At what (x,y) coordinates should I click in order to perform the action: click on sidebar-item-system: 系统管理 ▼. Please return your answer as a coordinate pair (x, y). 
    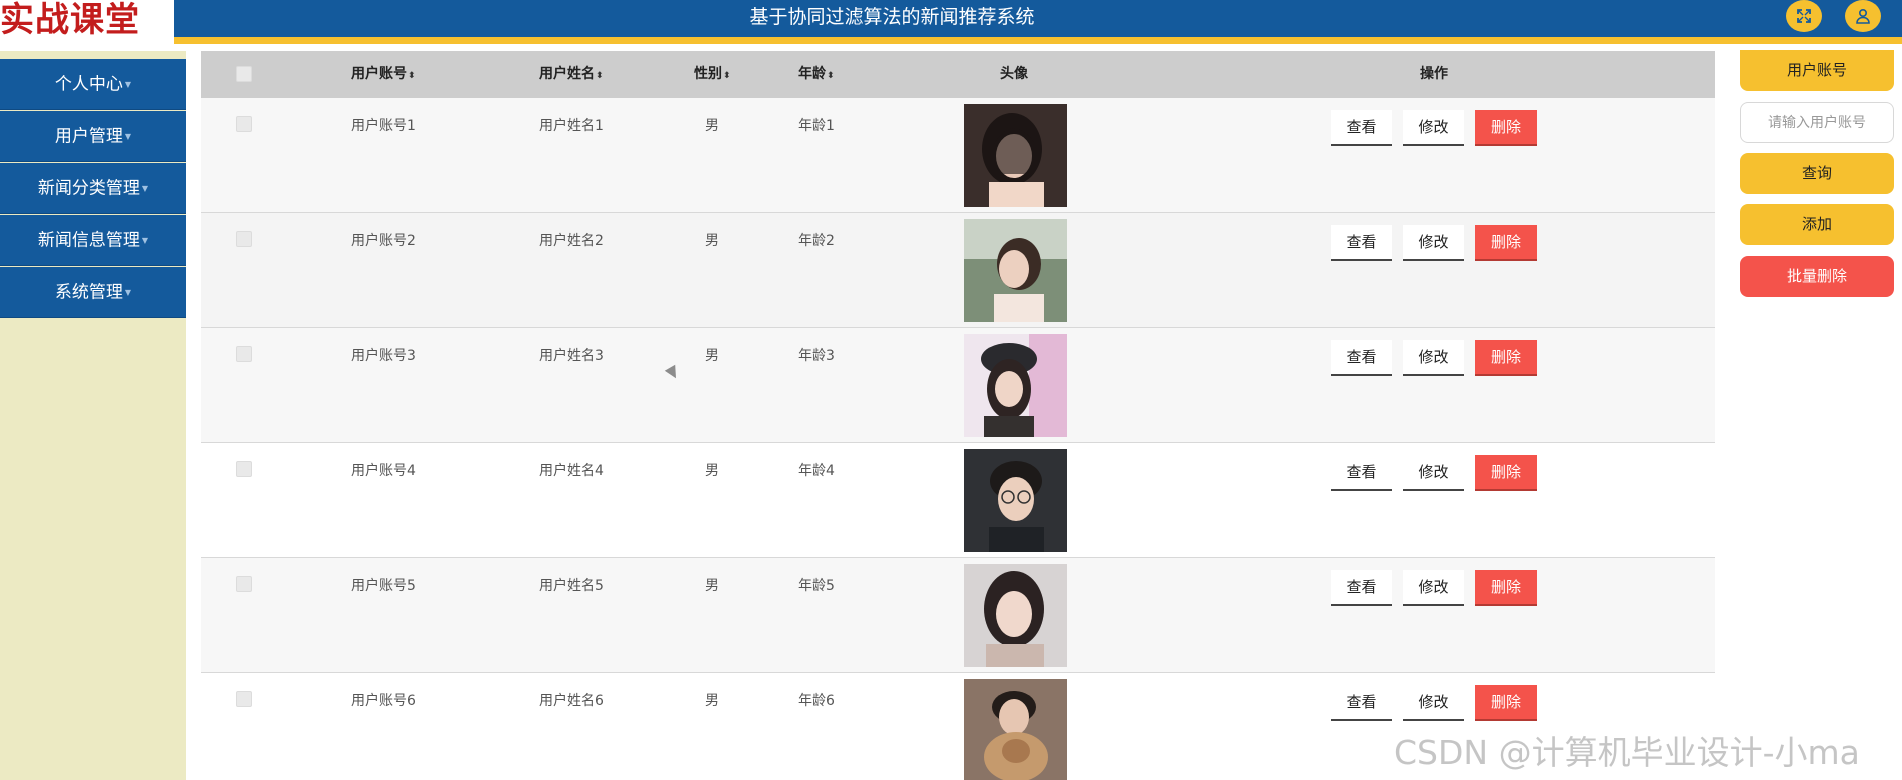
    Looking at the image, I should click on (93, 292).